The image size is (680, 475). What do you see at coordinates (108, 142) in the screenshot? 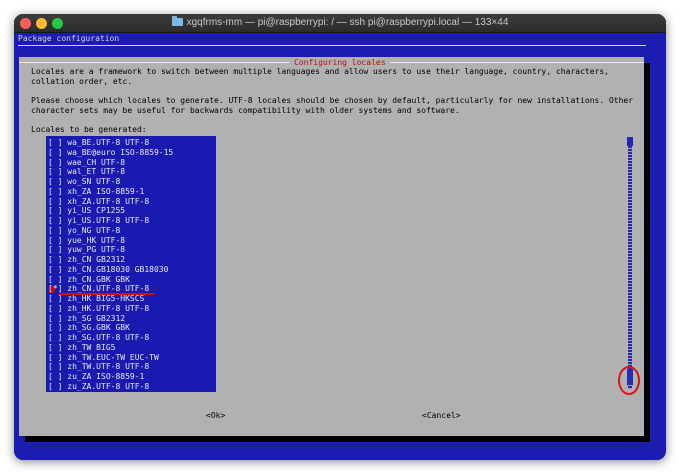
I see `locale-name: wa_BE.UTF-8 UTF-8` at bounding box center [108, 142].